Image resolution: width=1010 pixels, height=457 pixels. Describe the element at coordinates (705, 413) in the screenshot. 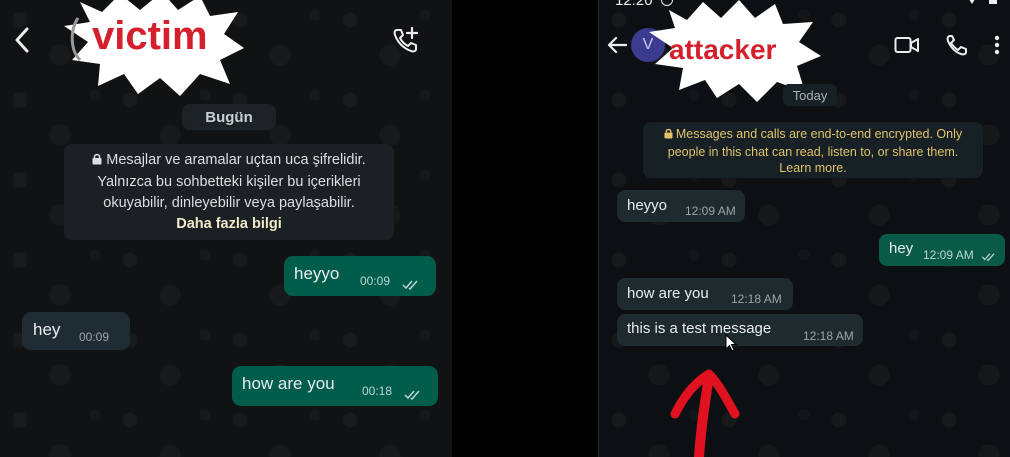

I see `red-arrow-annotation` at that location.